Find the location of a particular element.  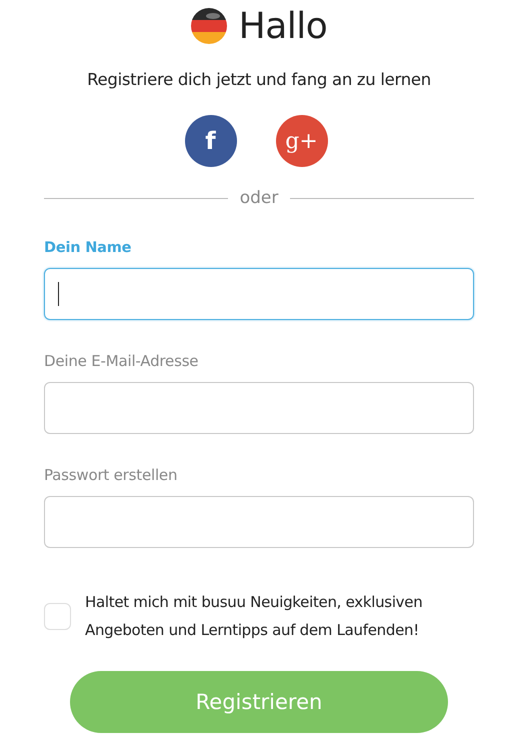

divider-label: oder is located at coordinates (259, 198).